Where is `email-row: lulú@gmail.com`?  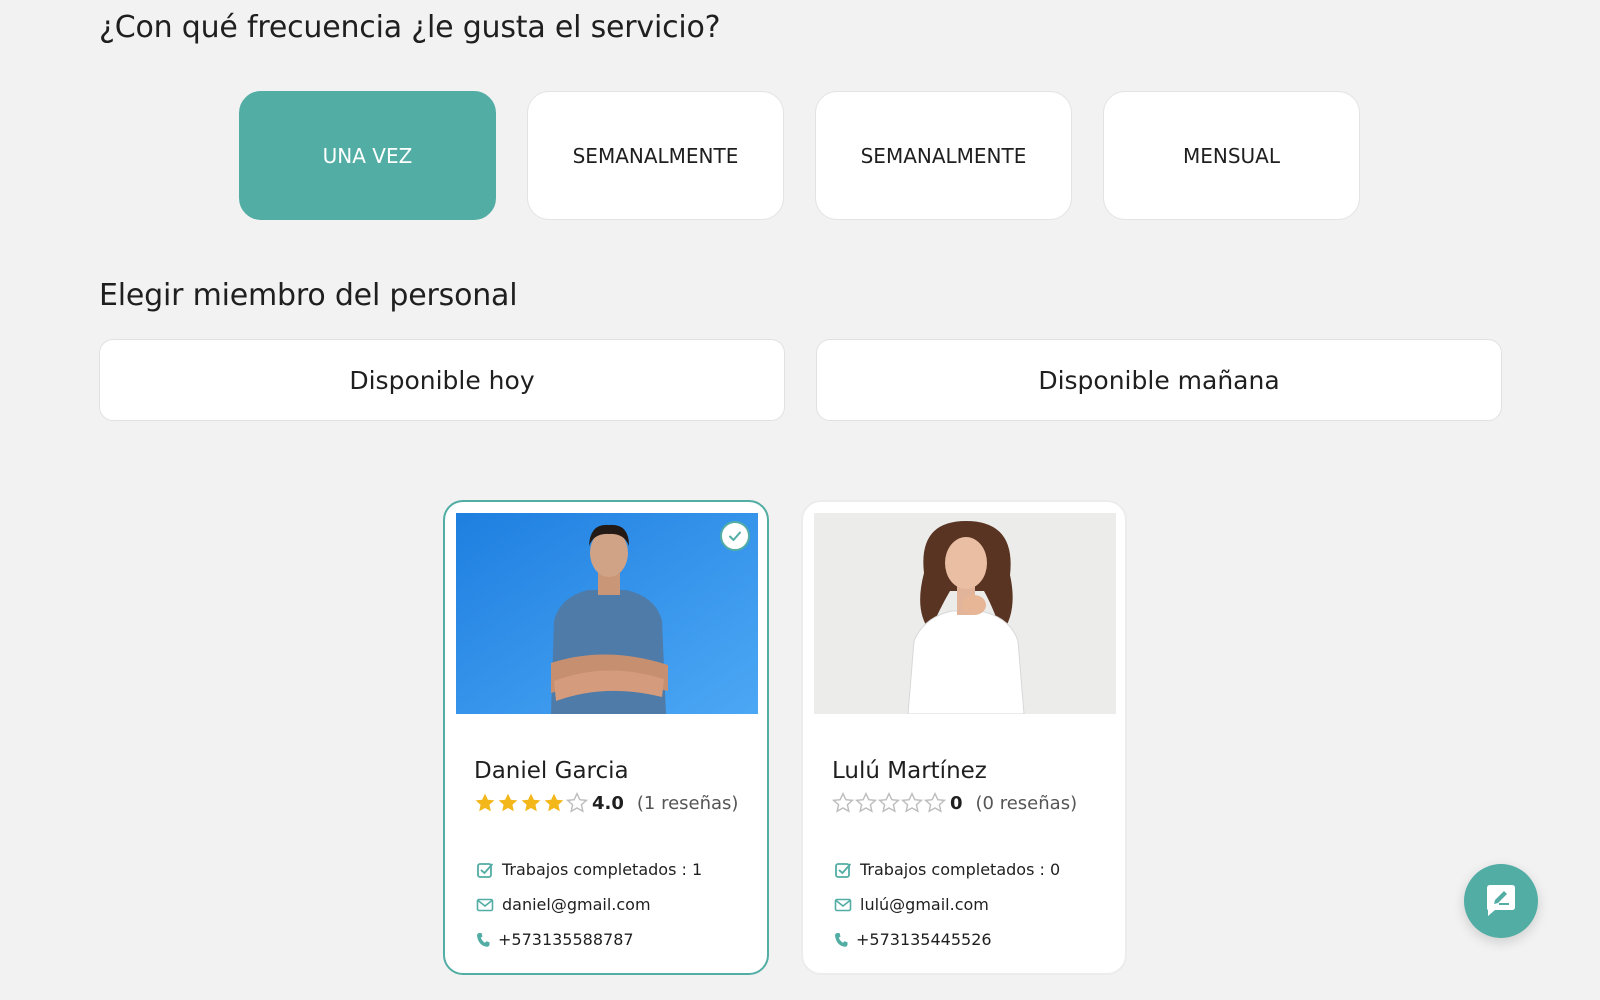
email-row: lulú@gmail.com is located at coordinates (947, 904).